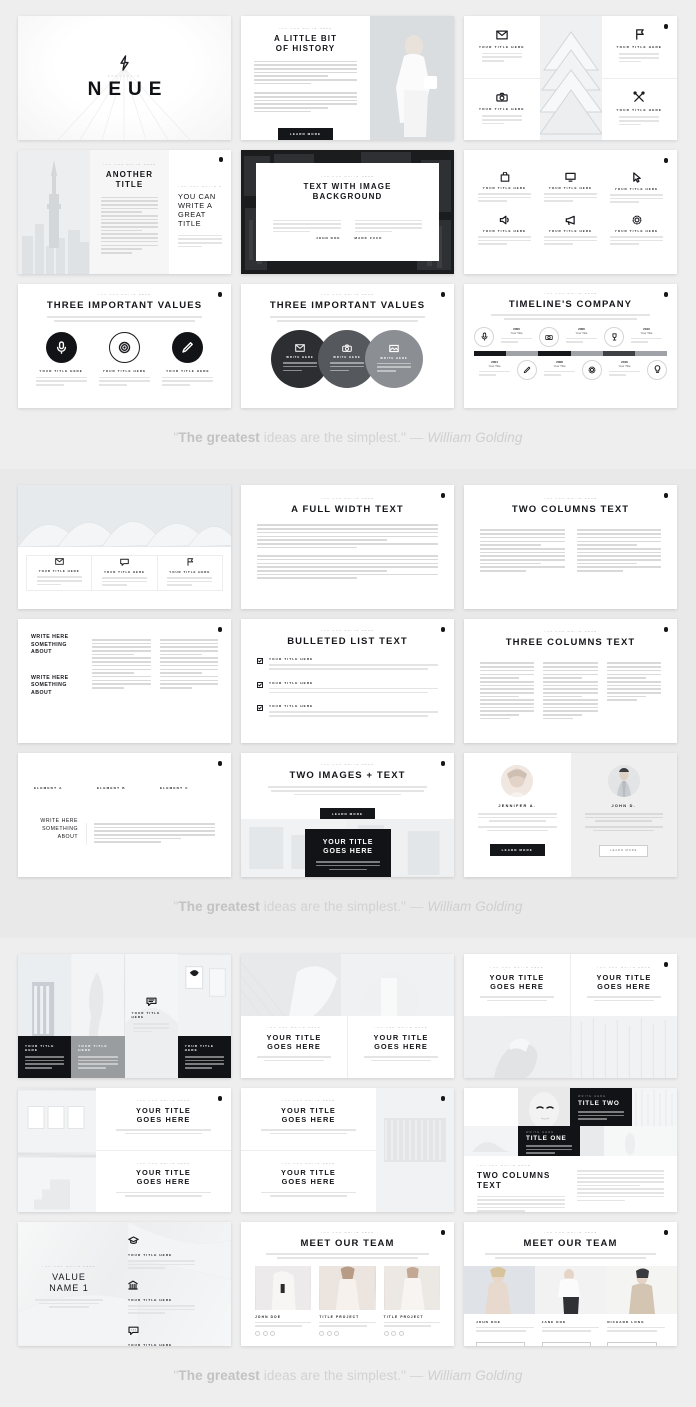  What do you see at coordinates (505, 1333) in the screenshot?
I see `team-member: JOHN DOE LEARN MORE` at bounding box center [505, 1333].